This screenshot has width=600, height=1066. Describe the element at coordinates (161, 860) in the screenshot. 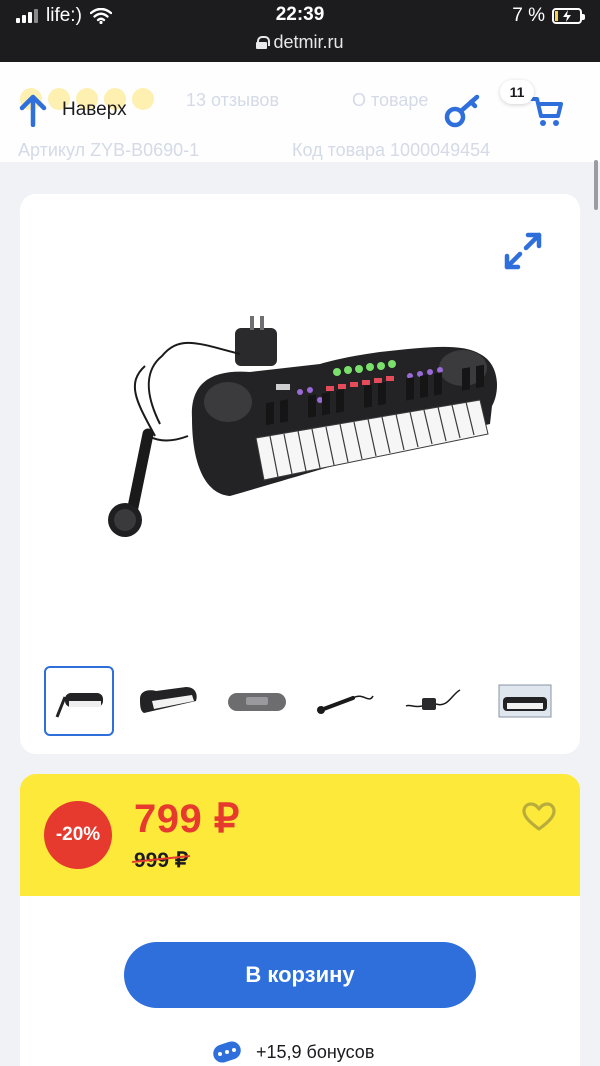

I see `old-price: 999 ₽` at that location.